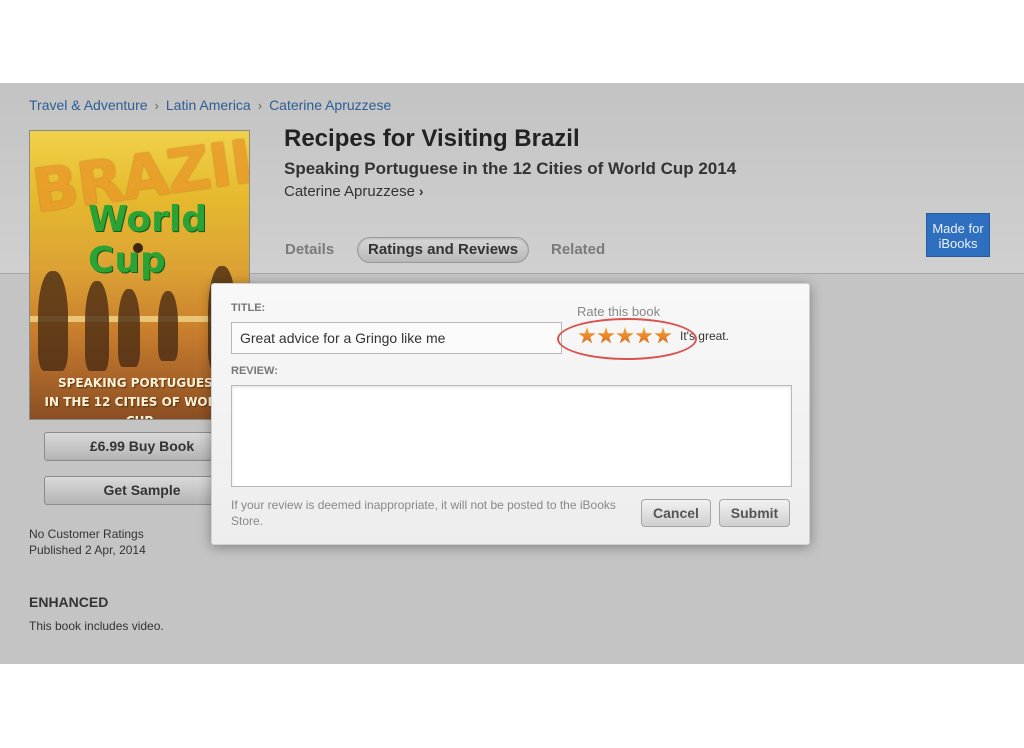 The height and width of the screenshot is (748, 1024). I want to click on breadcrumb-item-latin-america: Latin America, so click(208, 105).